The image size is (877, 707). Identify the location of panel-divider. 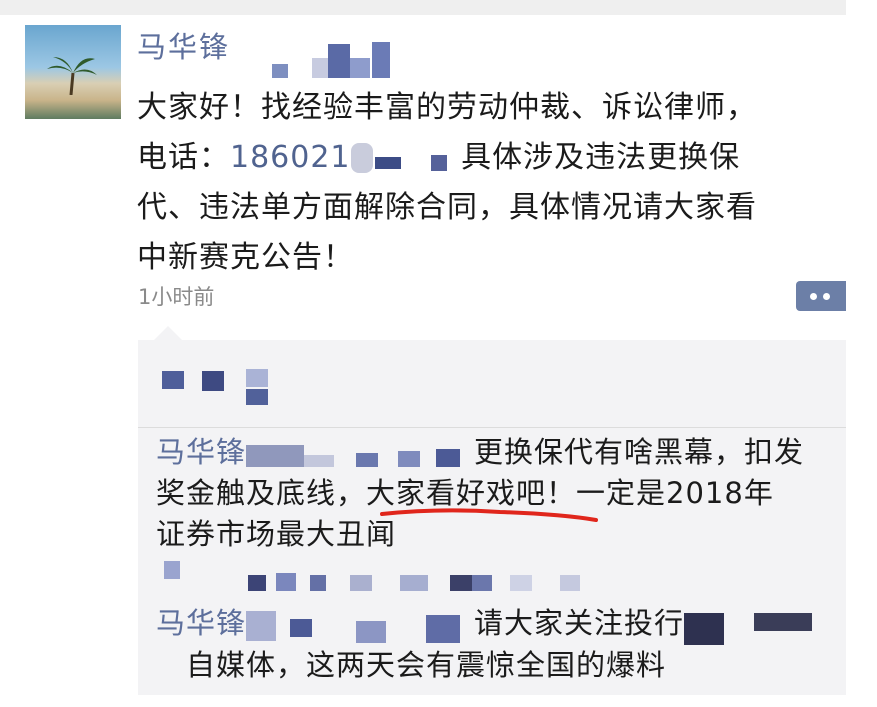
(492, 427).